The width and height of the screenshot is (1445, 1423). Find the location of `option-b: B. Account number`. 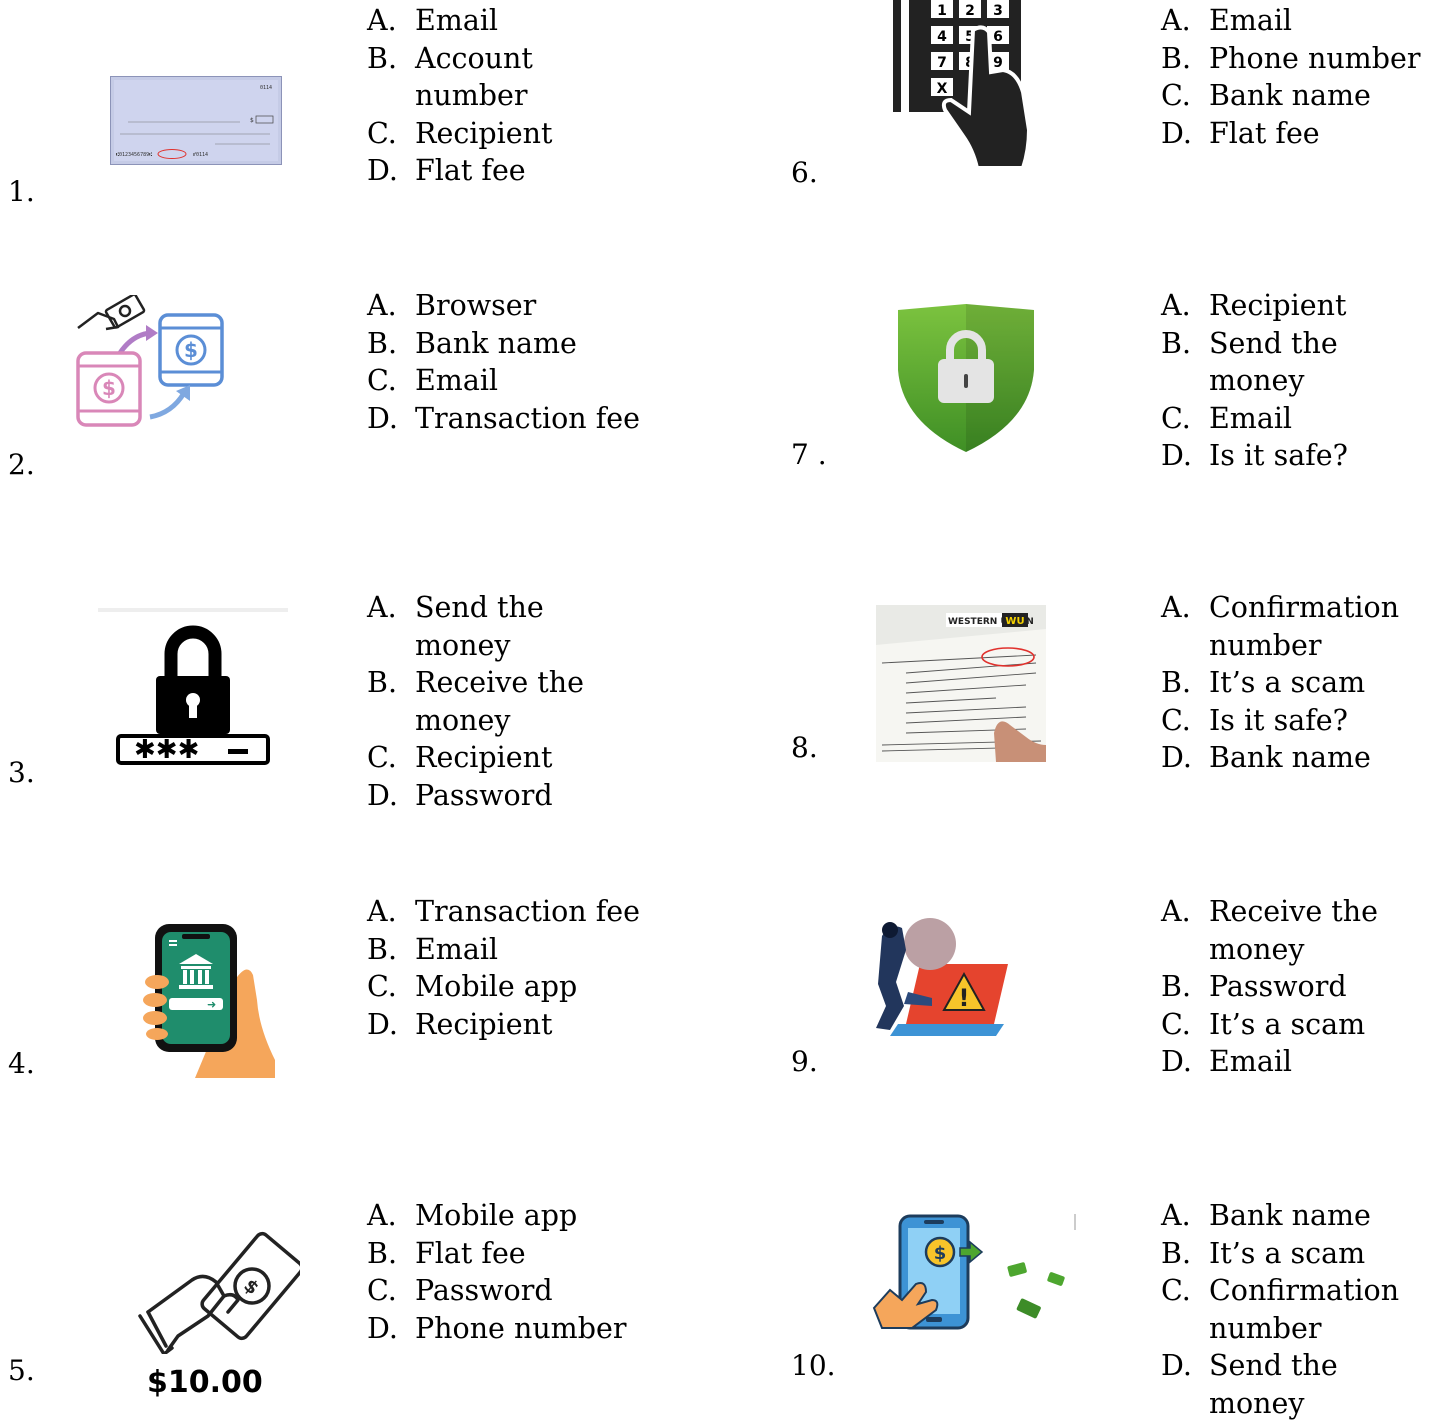

option-b: B. Account number is located at coordinates (506, 77).